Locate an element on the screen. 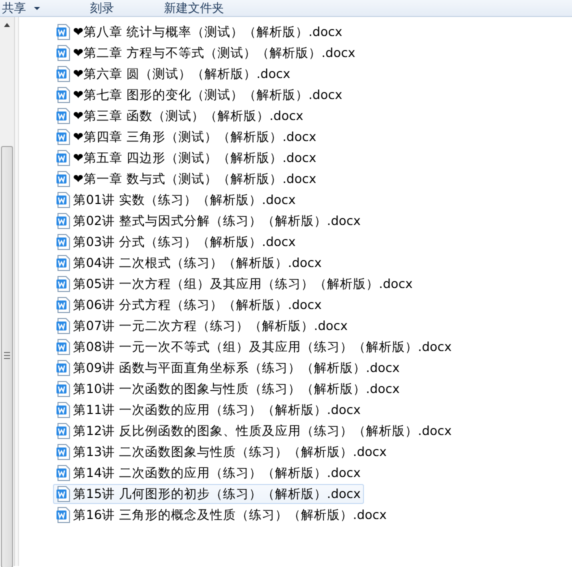  file-name: ❤第八章 统计与概率（测试）（解析版）.docx is located at coordinates (207, 32).